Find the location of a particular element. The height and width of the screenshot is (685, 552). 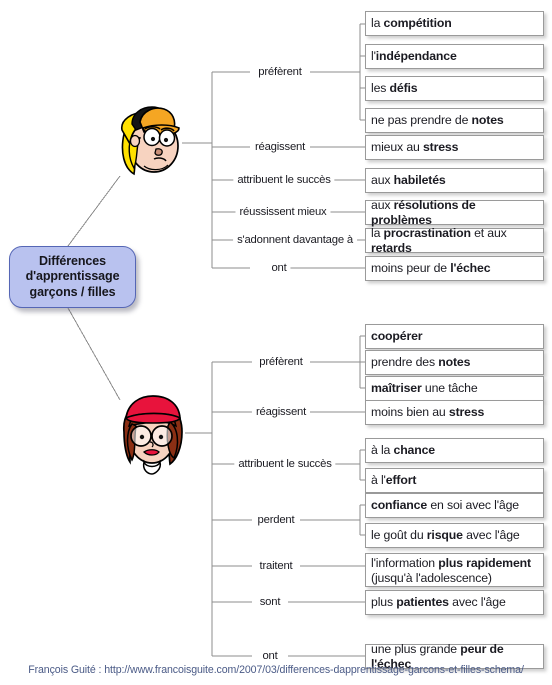

boy-avatar is located at coordinates (148, 140).